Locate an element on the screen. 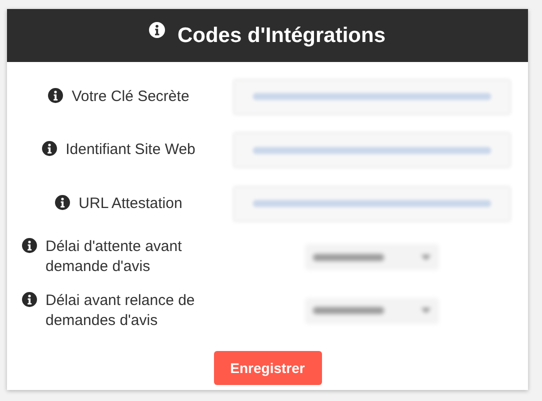  field-label: Votre Clé Secrète is located at coordinates (131, 96).